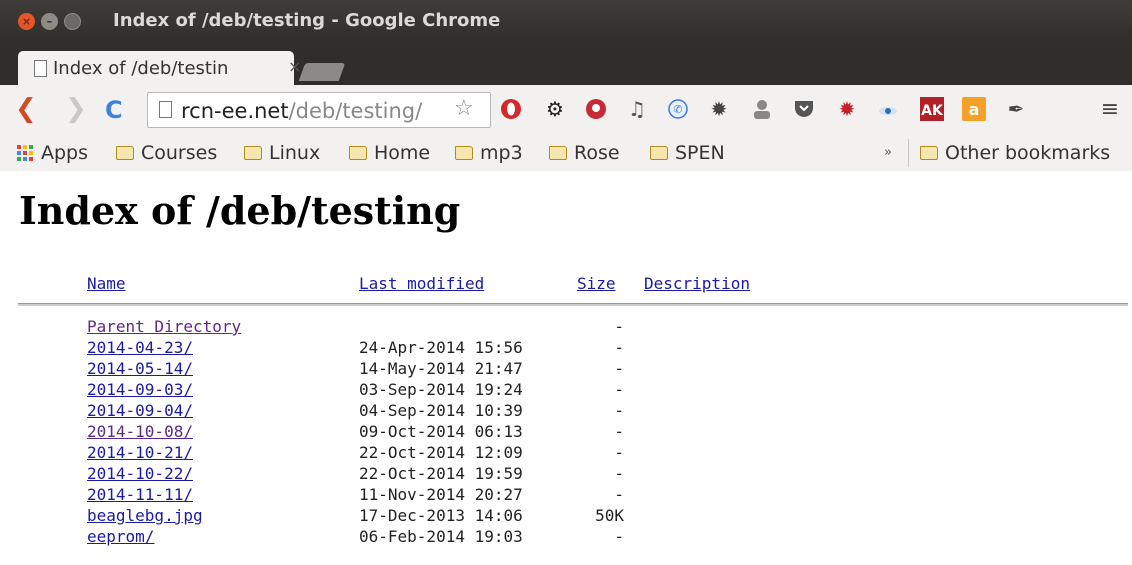 This screenshot has height=565, width=1132. I want to click on row-size: 50K, so click(609, 515).